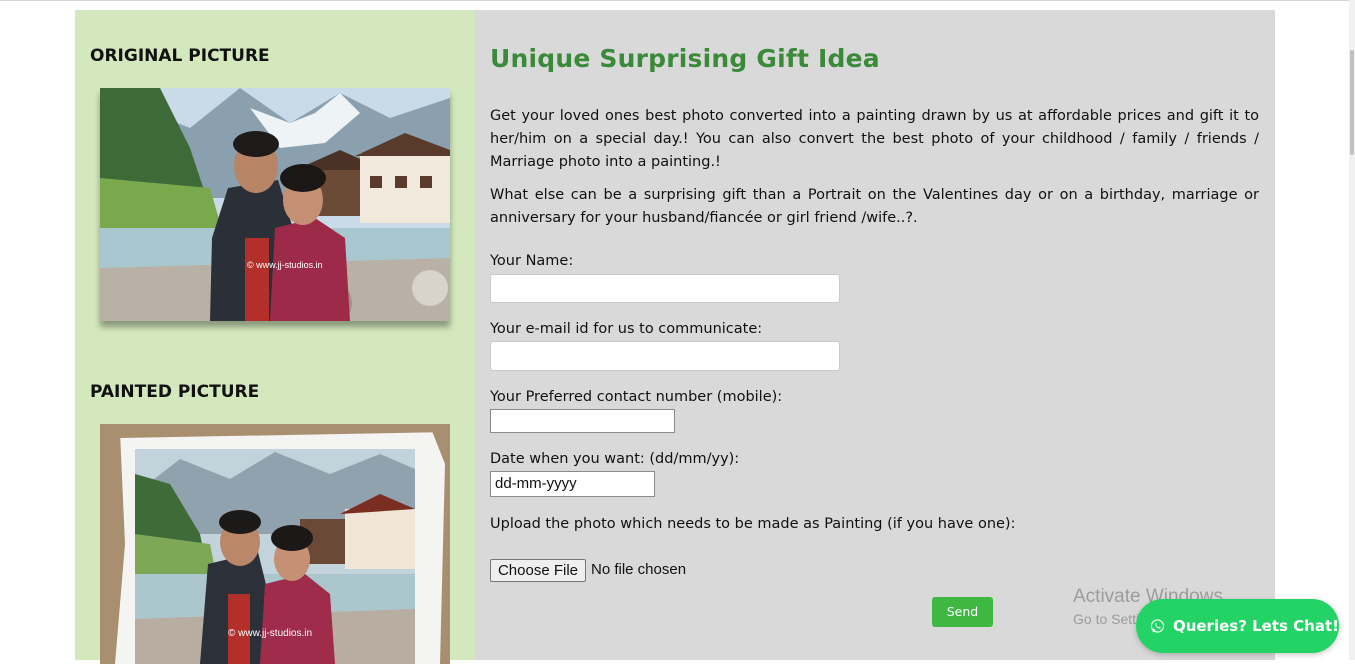 Image resolution: width=1355 pixels, height=664 pixels. Describe the element at coordinates (626, 329) in the screenshot. I see `email-label: Your e-mail id for us to communicate:` at that location.